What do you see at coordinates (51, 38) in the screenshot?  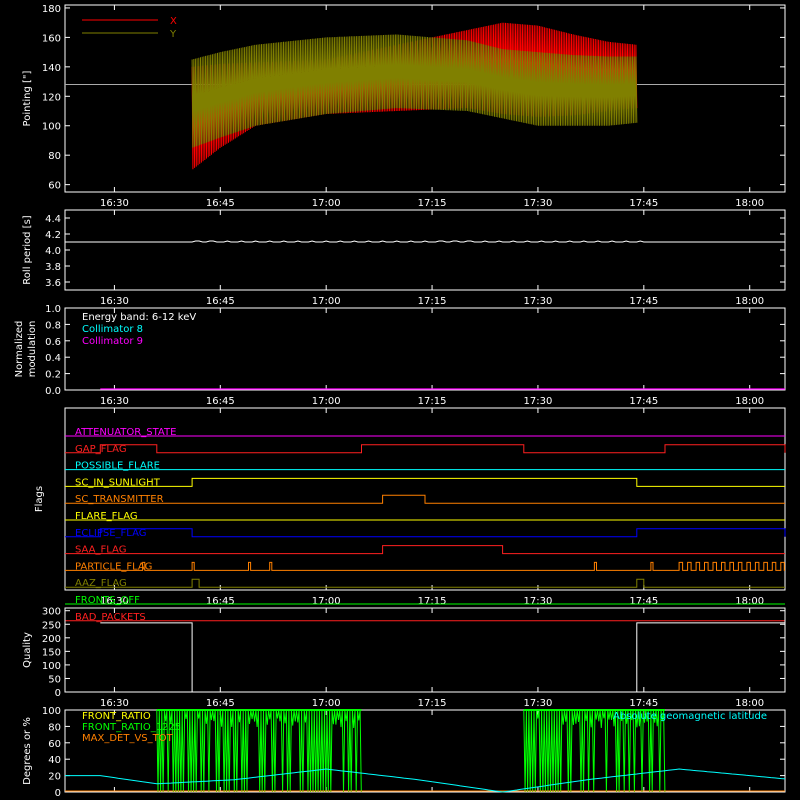 I see `y-tick-label: 160` at bounding box center [51, 38].